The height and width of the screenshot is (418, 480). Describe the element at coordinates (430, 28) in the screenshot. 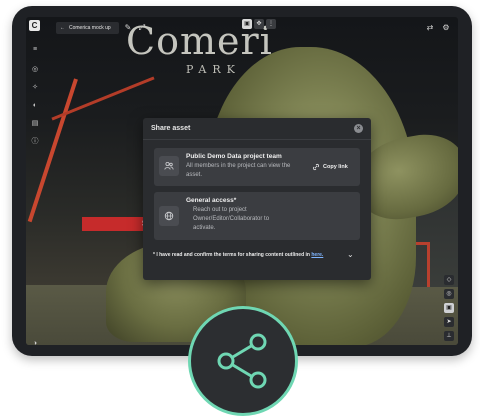

I see `swap-icon: ⇄` at that location.